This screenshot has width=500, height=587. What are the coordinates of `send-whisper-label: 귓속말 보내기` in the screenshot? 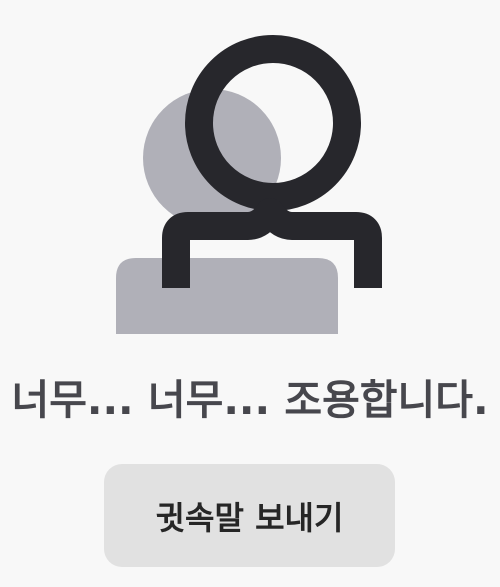 It's located at (249, 517).